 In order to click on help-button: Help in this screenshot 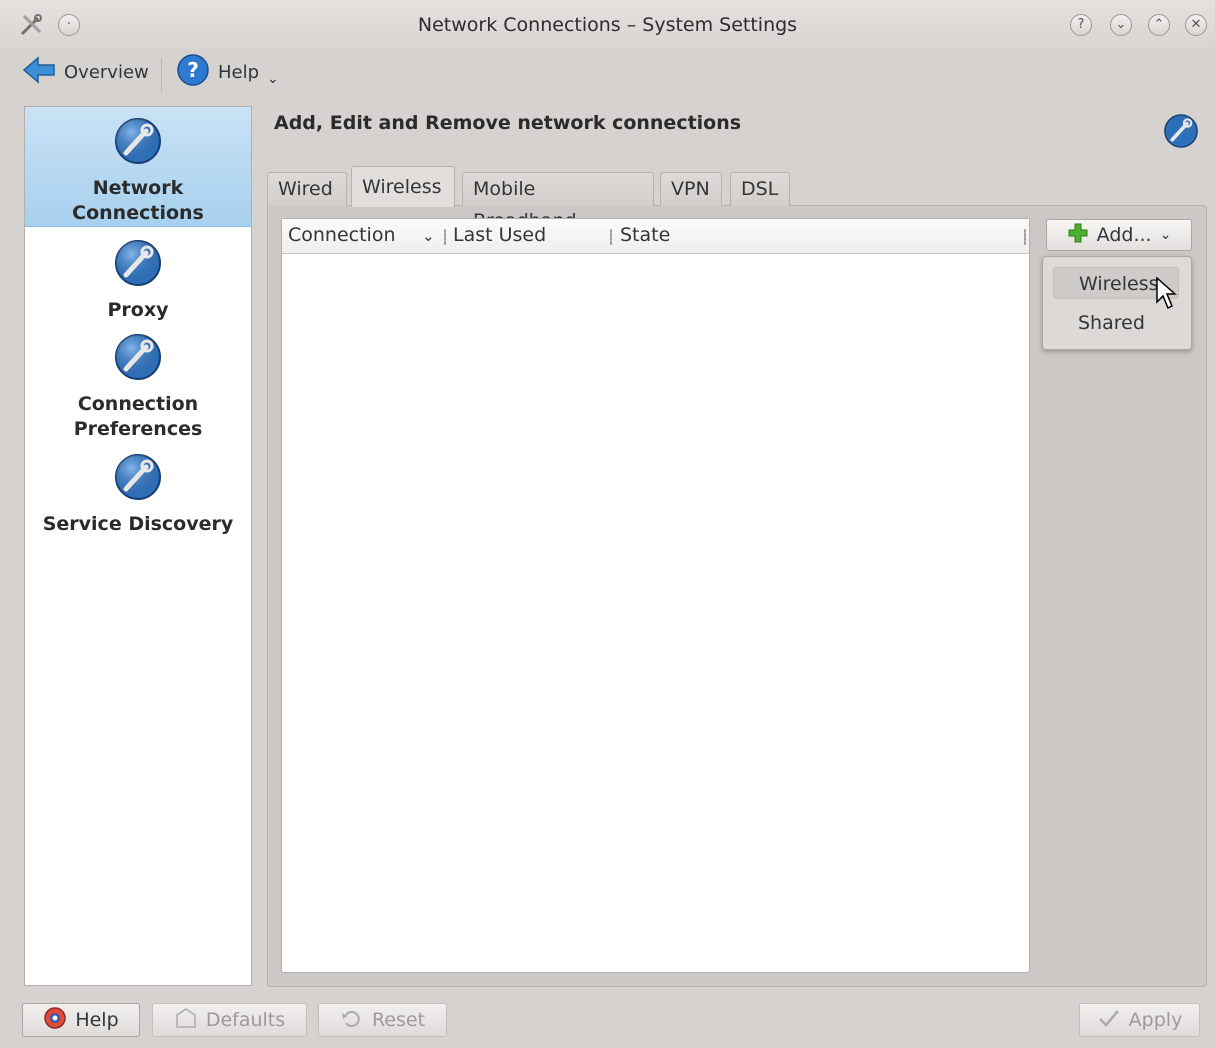, I will do `click(81, 1020)`.